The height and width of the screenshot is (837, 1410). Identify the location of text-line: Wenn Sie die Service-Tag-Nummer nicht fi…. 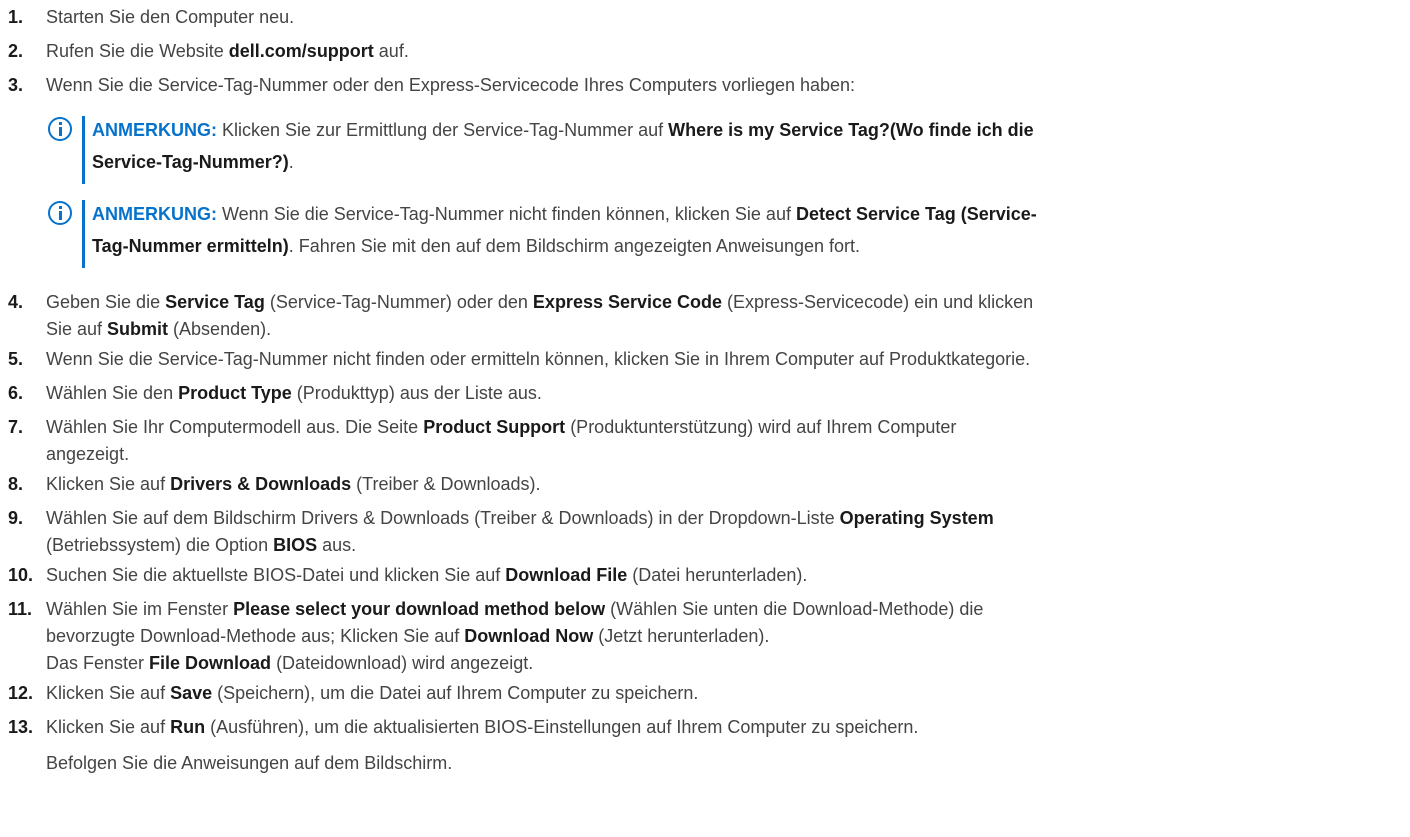
(724, 359).